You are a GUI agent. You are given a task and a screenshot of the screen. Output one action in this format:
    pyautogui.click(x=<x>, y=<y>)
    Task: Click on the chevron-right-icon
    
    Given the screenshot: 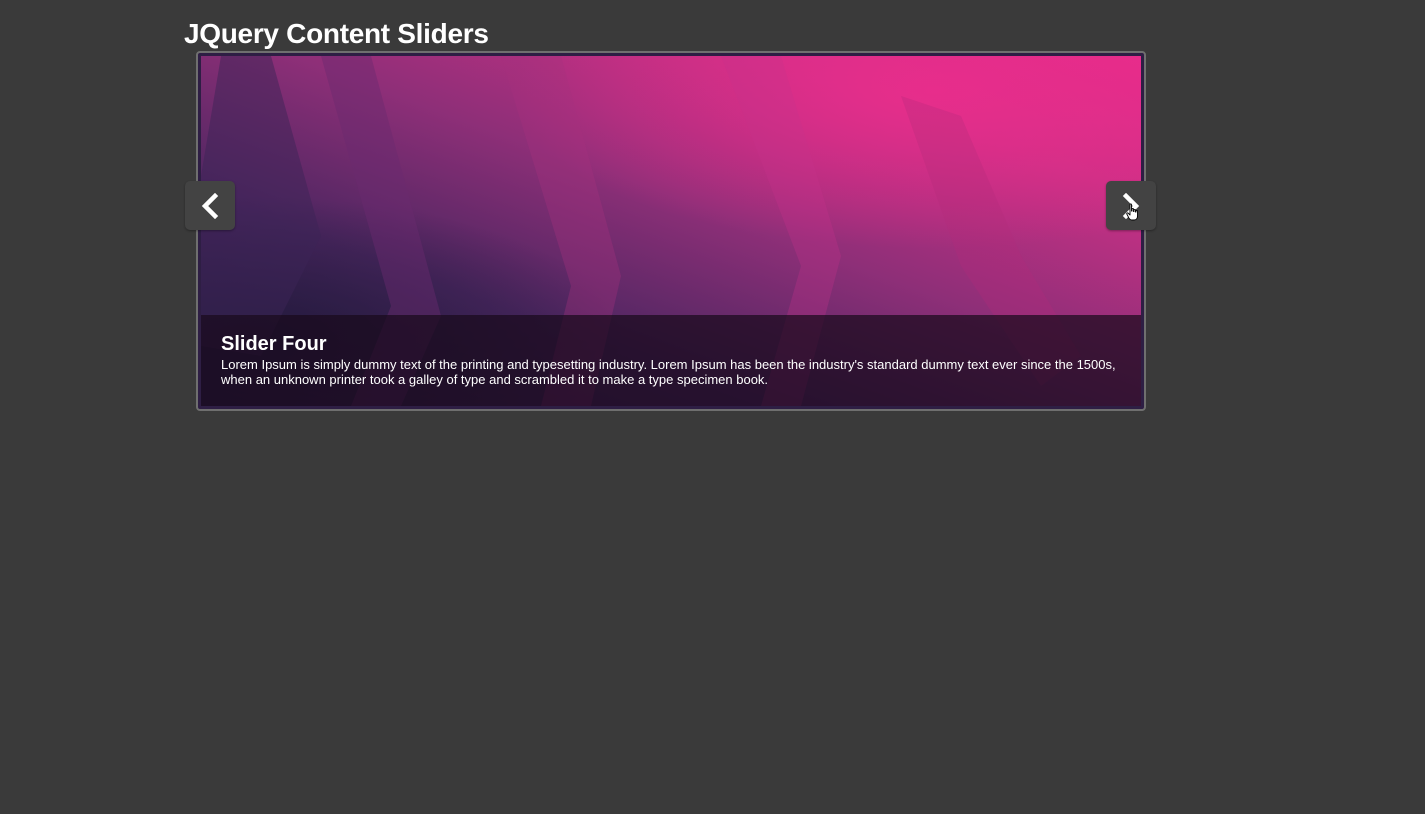 What is the action you would take?
    pyautogui.click(x=1131, y=205)
    